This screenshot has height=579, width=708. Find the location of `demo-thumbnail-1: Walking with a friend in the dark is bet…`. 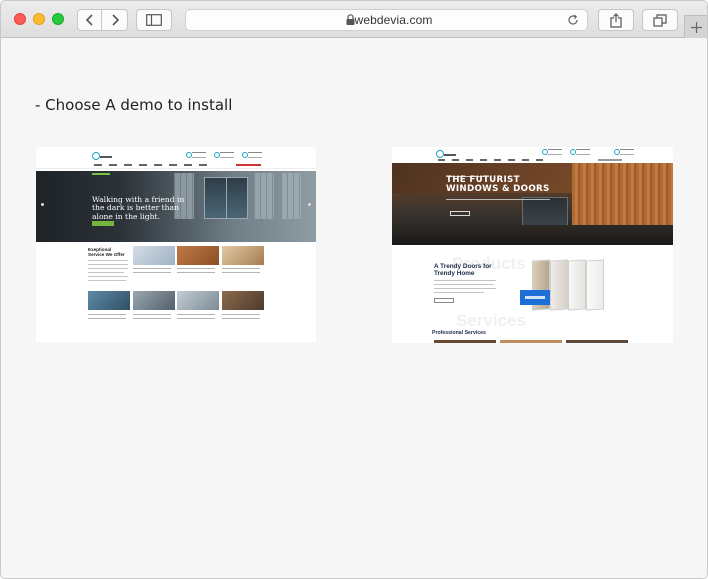

demo-thumbnail-1: Walking with a friend in the dark is bet… is located at coordinates (176, 244).